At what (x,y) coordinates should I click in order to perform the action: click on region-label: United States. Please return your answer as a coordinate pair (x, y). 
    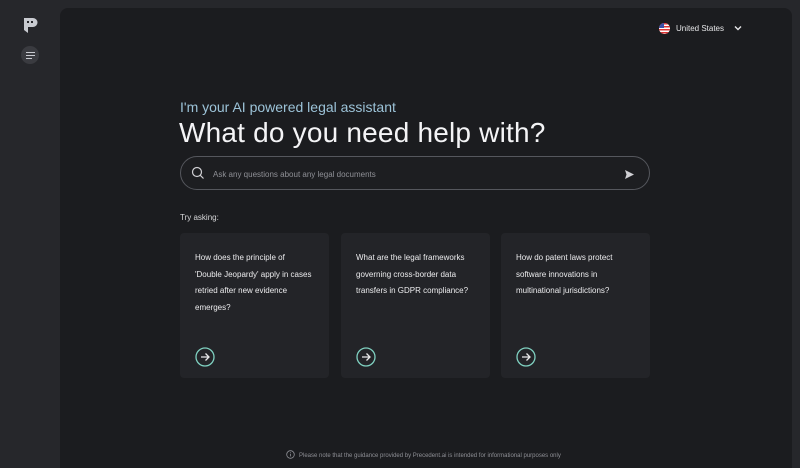
    Looking at the image, I should click on (699, 28).